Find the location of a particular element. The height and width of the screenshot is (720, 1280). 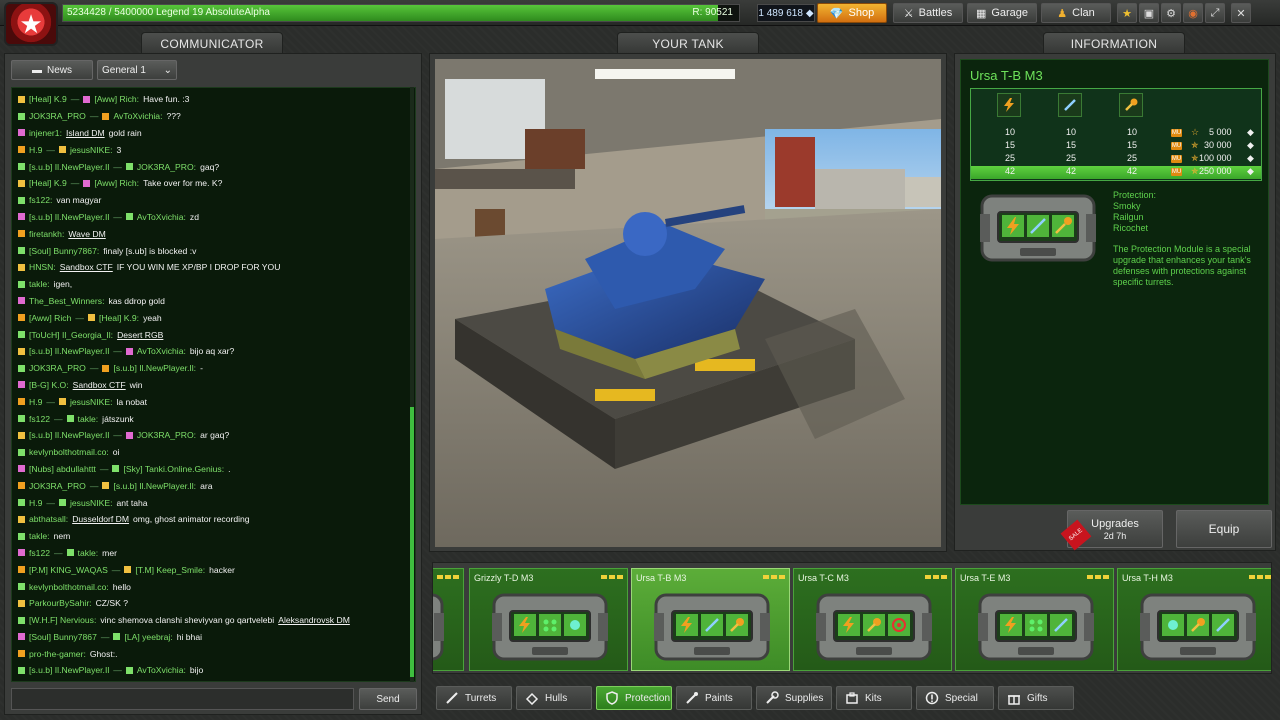

chat-sender: The_Best_Winners: is located at coordinates (66, 301).